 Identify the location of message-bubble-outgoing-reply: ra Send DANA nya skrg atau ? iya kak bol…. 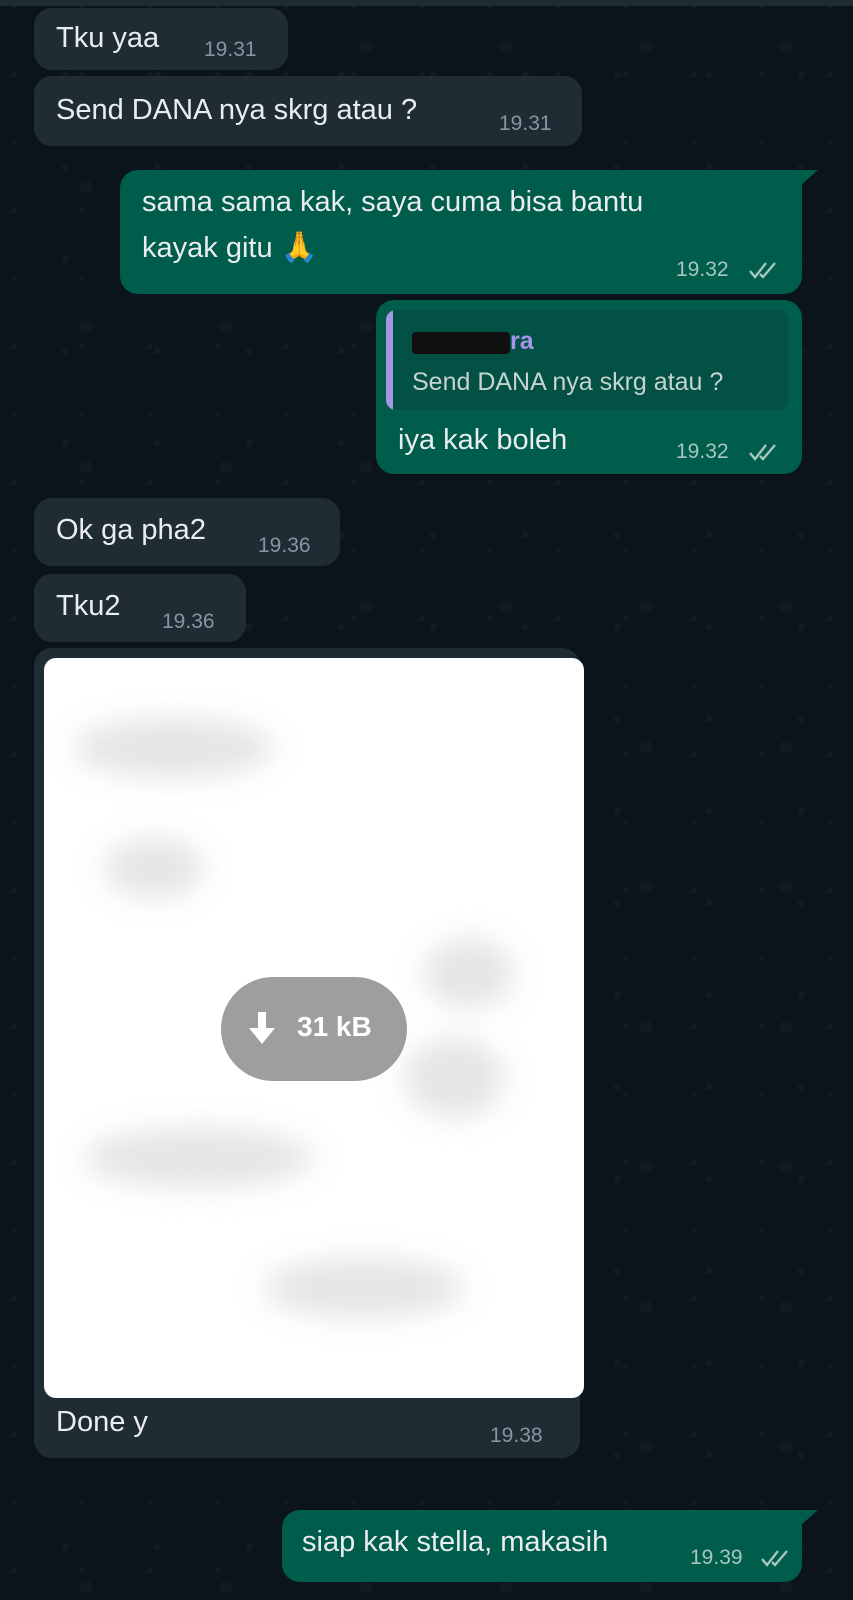
(589, 387).